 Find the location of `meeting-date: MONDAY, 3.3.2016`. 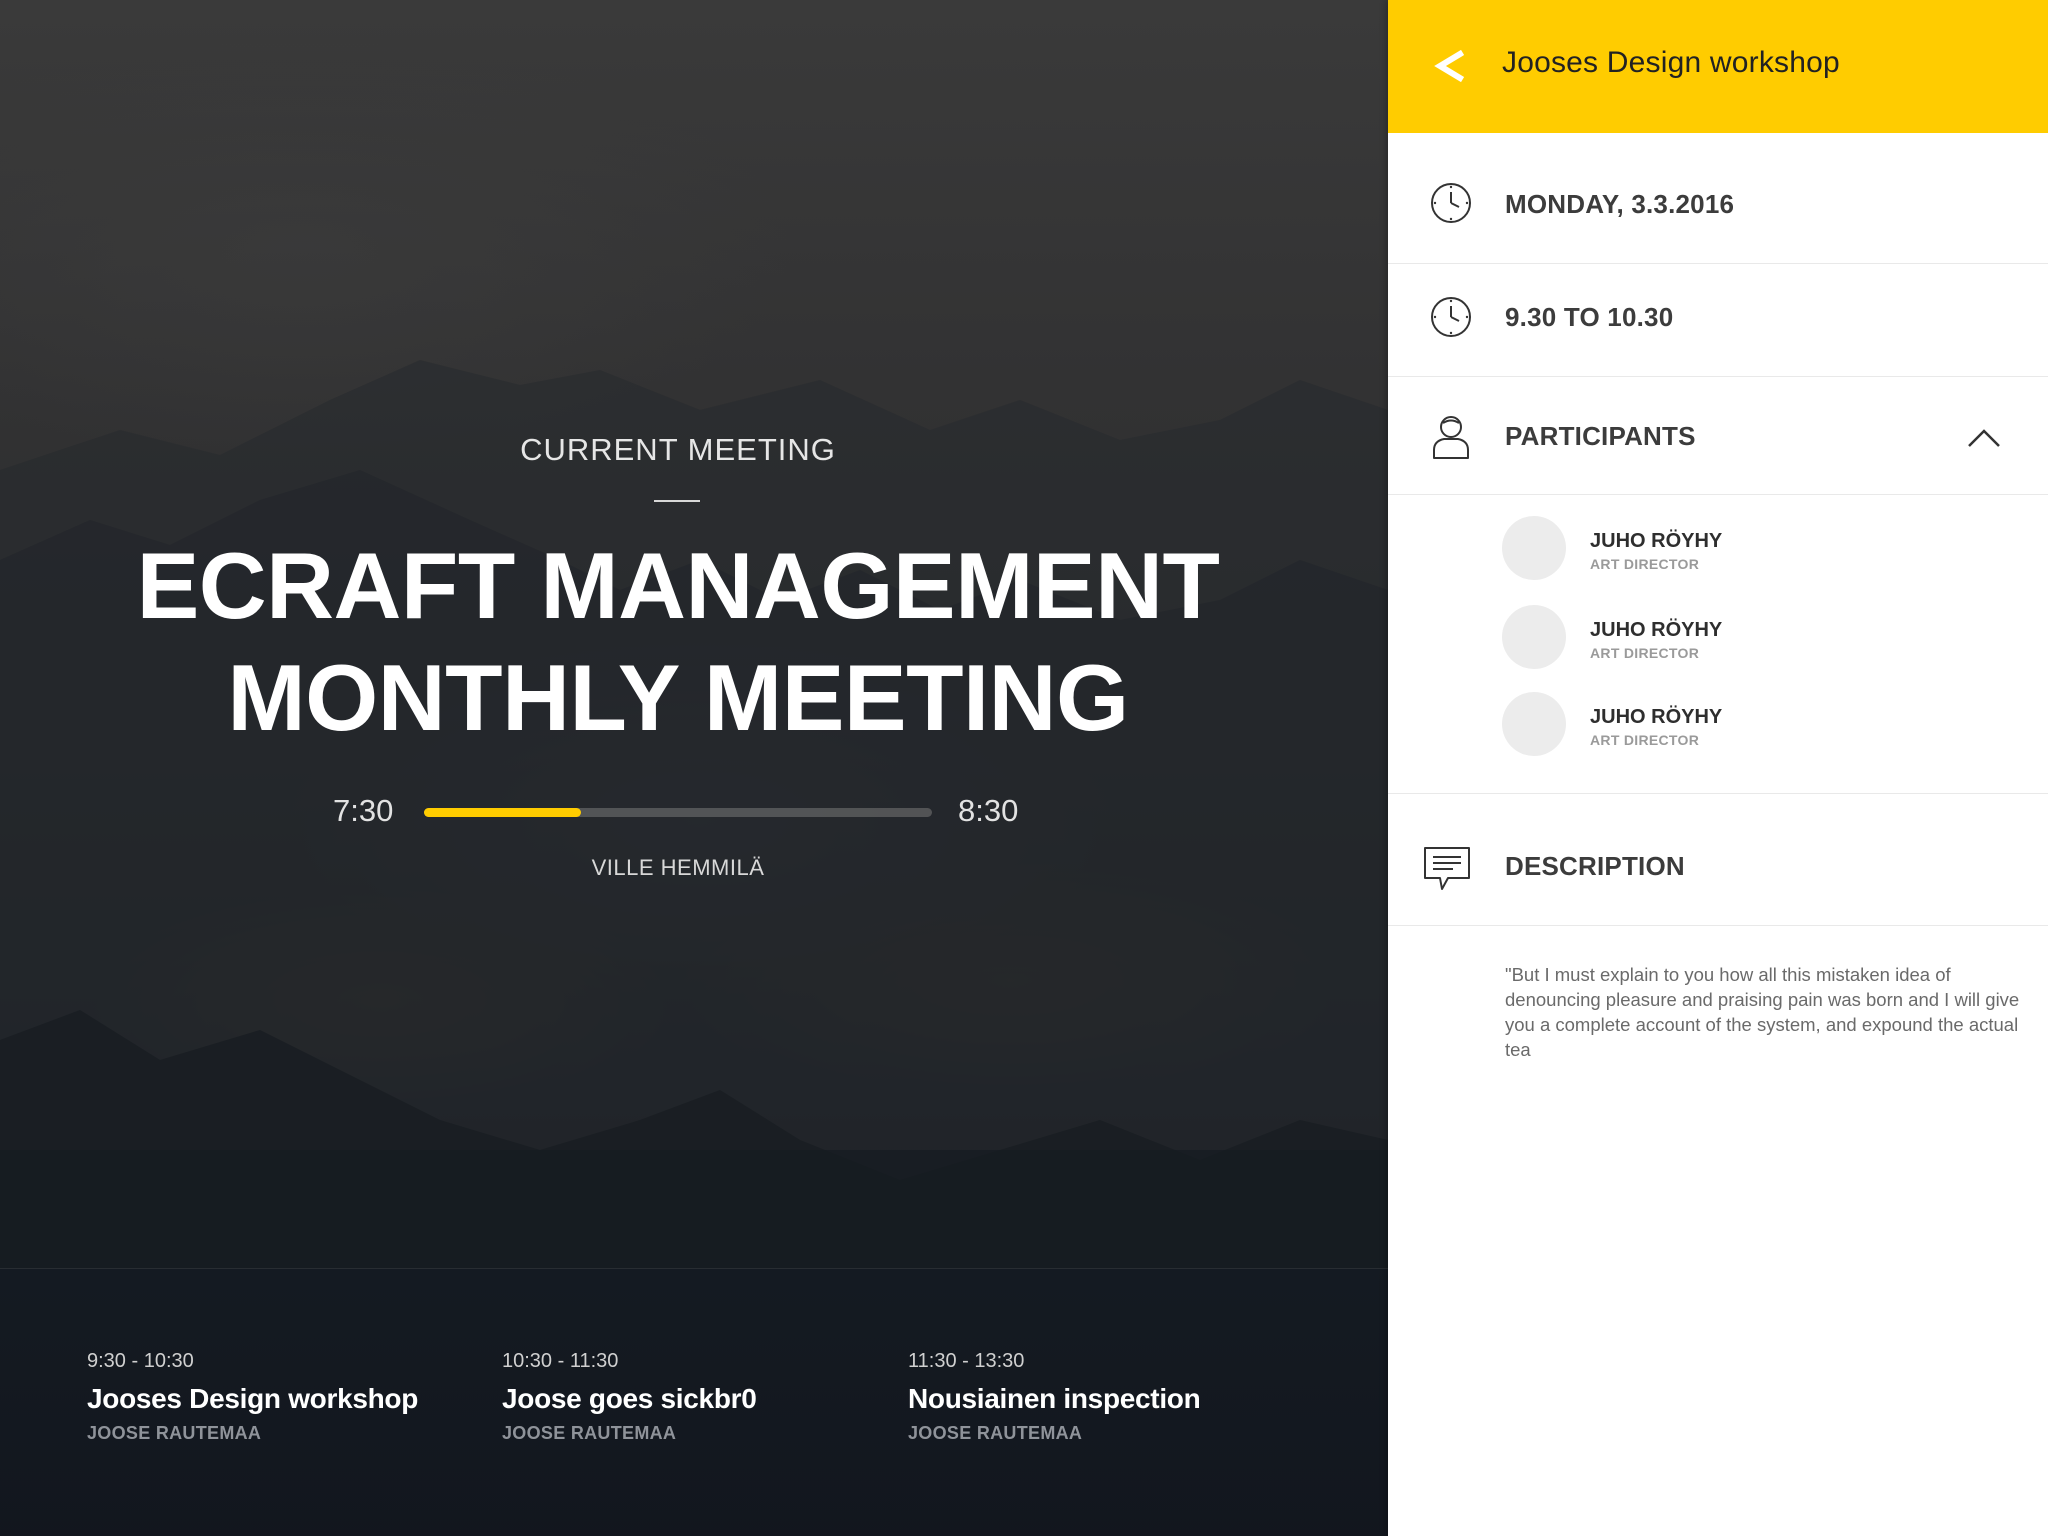

meeting-date: MONDAY, 3.3.2016 is located at coordinates (1620, 204).